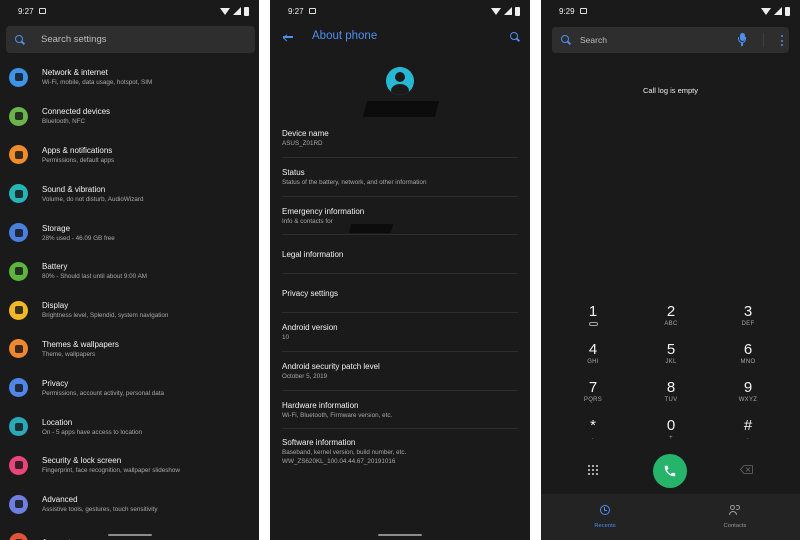 The height and width of the screenshot is (540, 800). What do you see at coordinates (593, 400) in the screenshot?
I see `dial-key-letters: PQRS` at bounding box center [593, 400].